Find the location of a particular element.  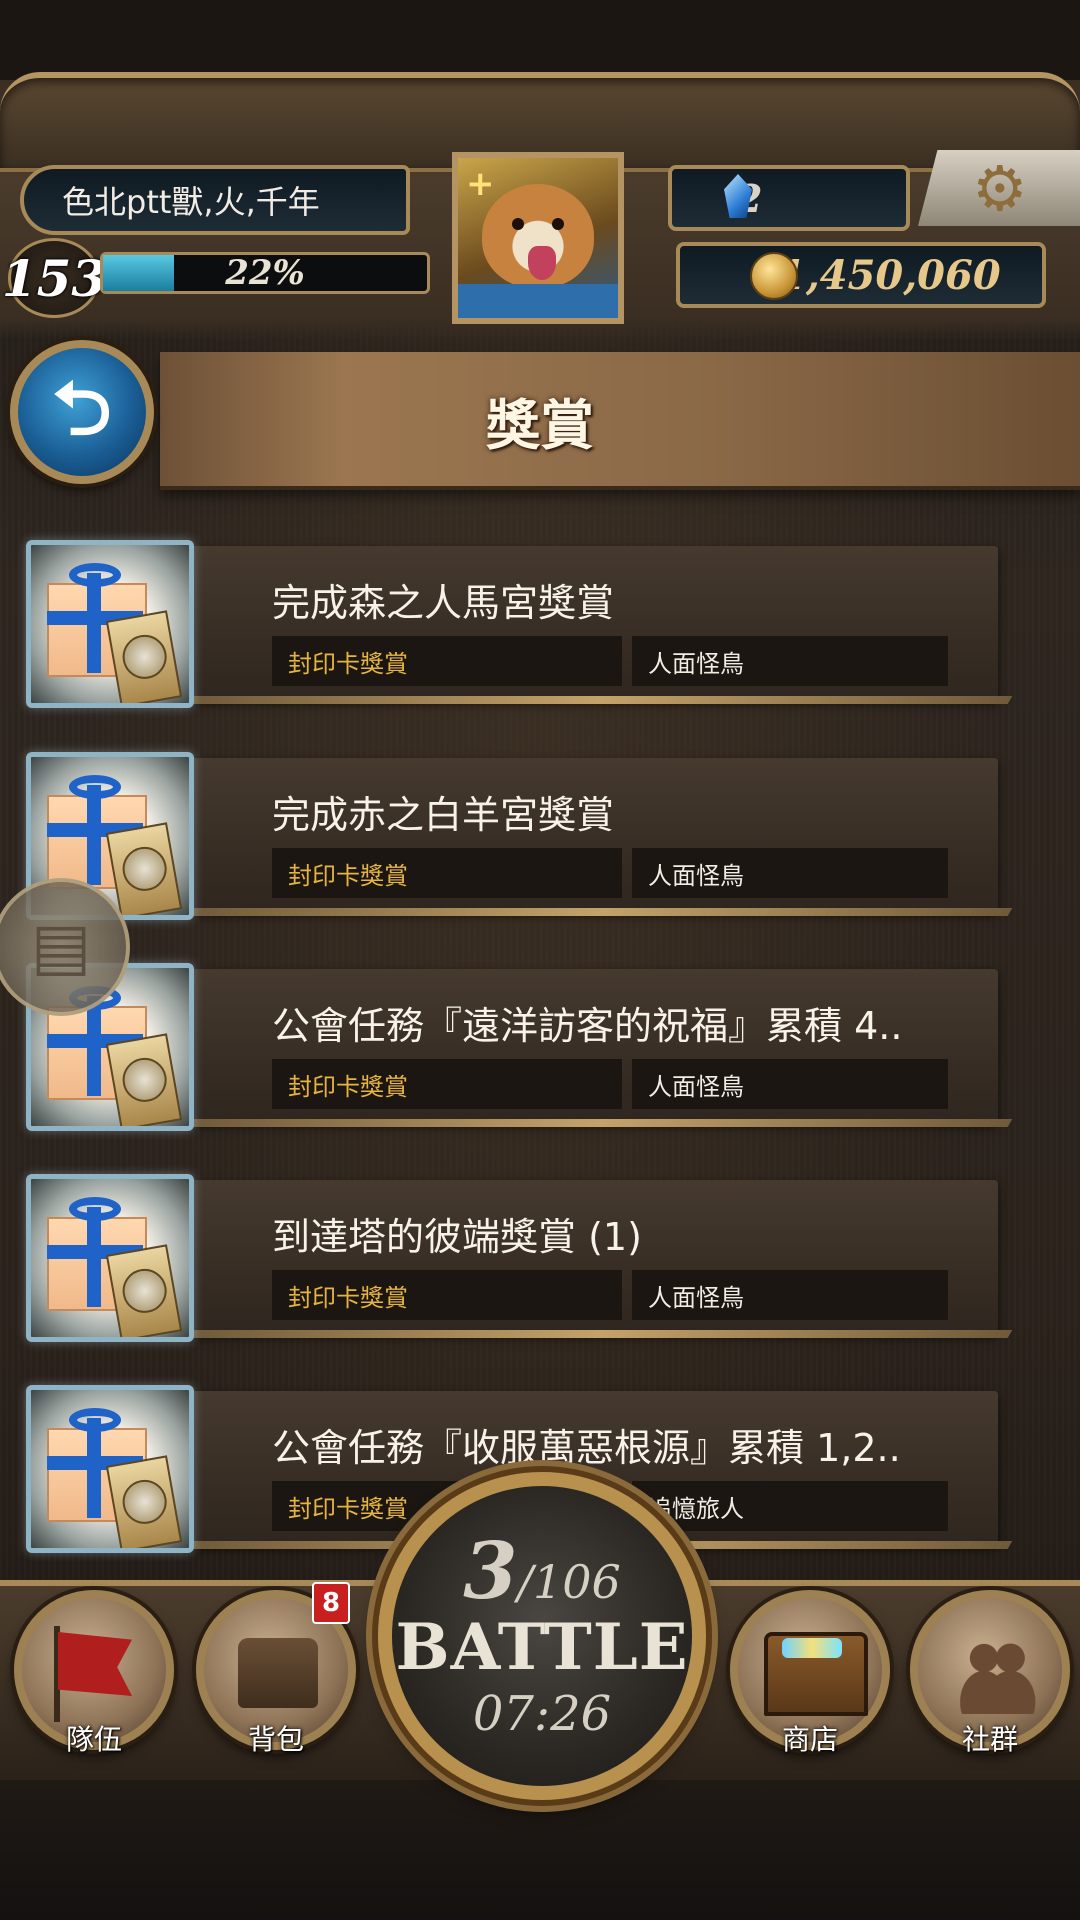

flag-icon is located at coordinates (95, 1664).